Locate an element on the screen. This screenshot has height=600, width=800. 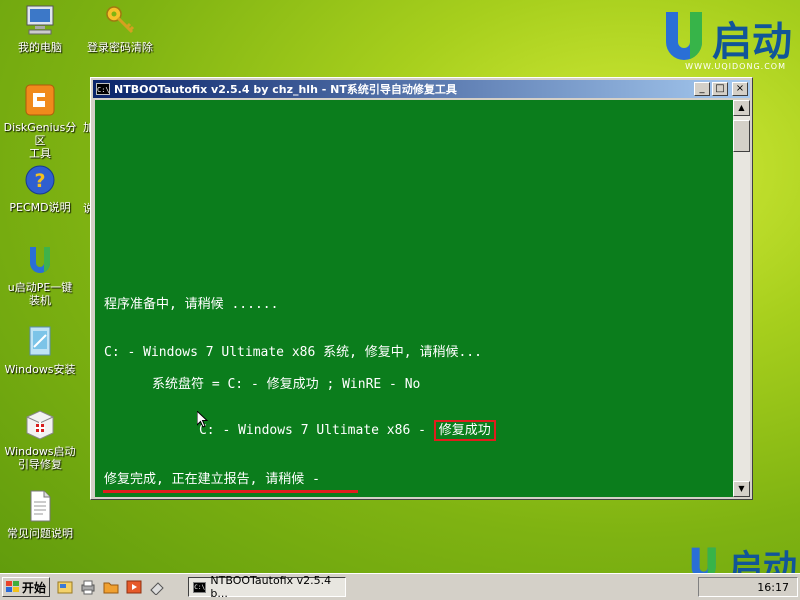
key-icon is located at coordinates (120, 20).